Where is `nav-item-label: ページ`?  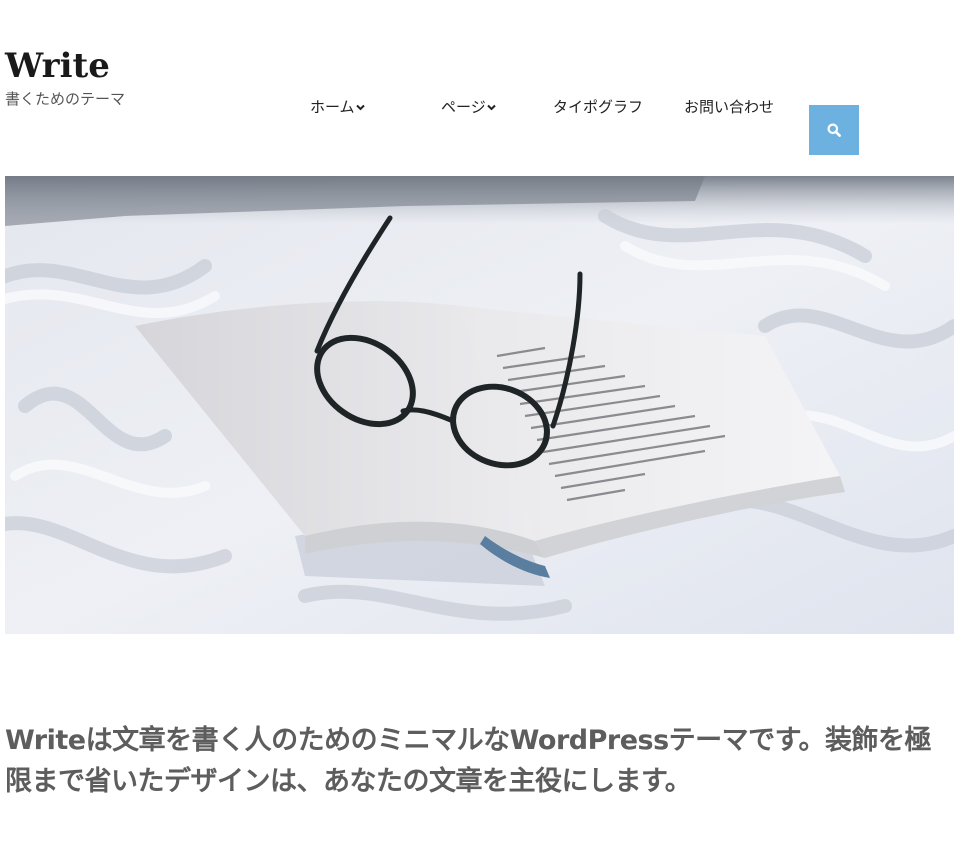
nav-item-label: ページ is located at coordinates (463, 107).